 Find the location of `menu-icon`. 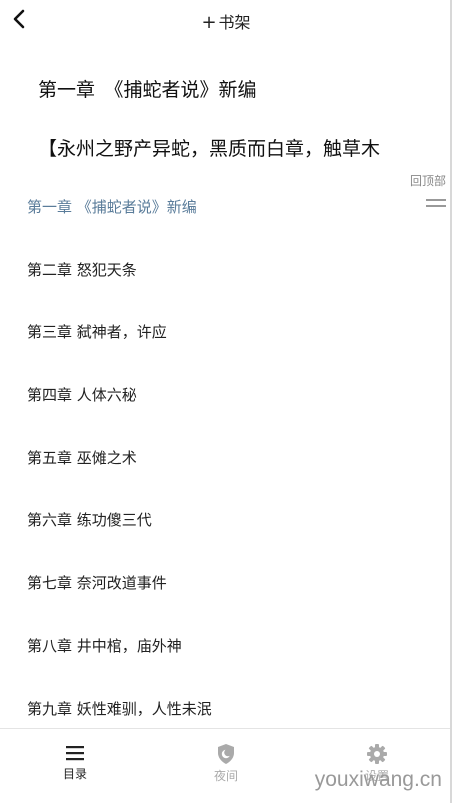

menu-icon is located at coordinates (75, 753).